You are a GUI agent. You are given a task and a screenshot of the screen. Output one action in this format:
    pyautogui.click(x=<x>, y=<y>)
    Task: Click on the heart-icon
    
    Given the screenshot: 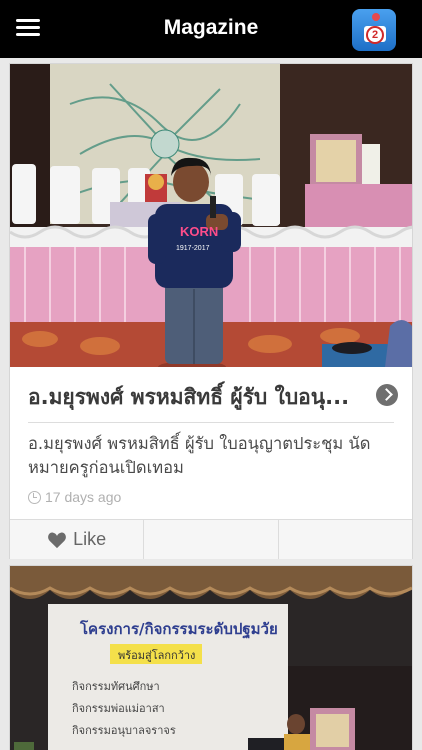 What is the action you would take?
    pyautogui.click(x=57, y=540)
    